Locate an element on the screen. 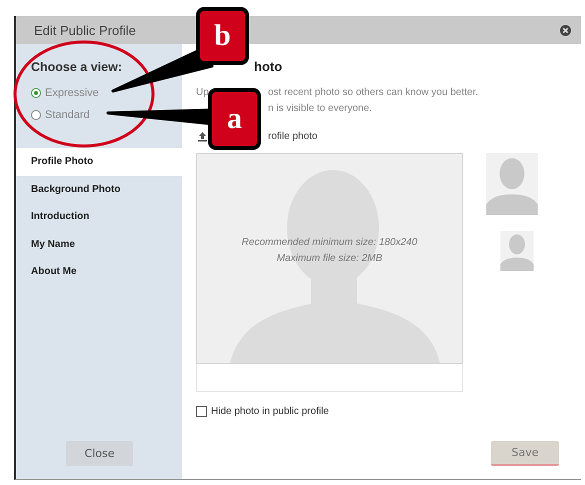 The height and width of the screenshot is (485, 585). section-title: hoto is located at coordinates (269, 66).